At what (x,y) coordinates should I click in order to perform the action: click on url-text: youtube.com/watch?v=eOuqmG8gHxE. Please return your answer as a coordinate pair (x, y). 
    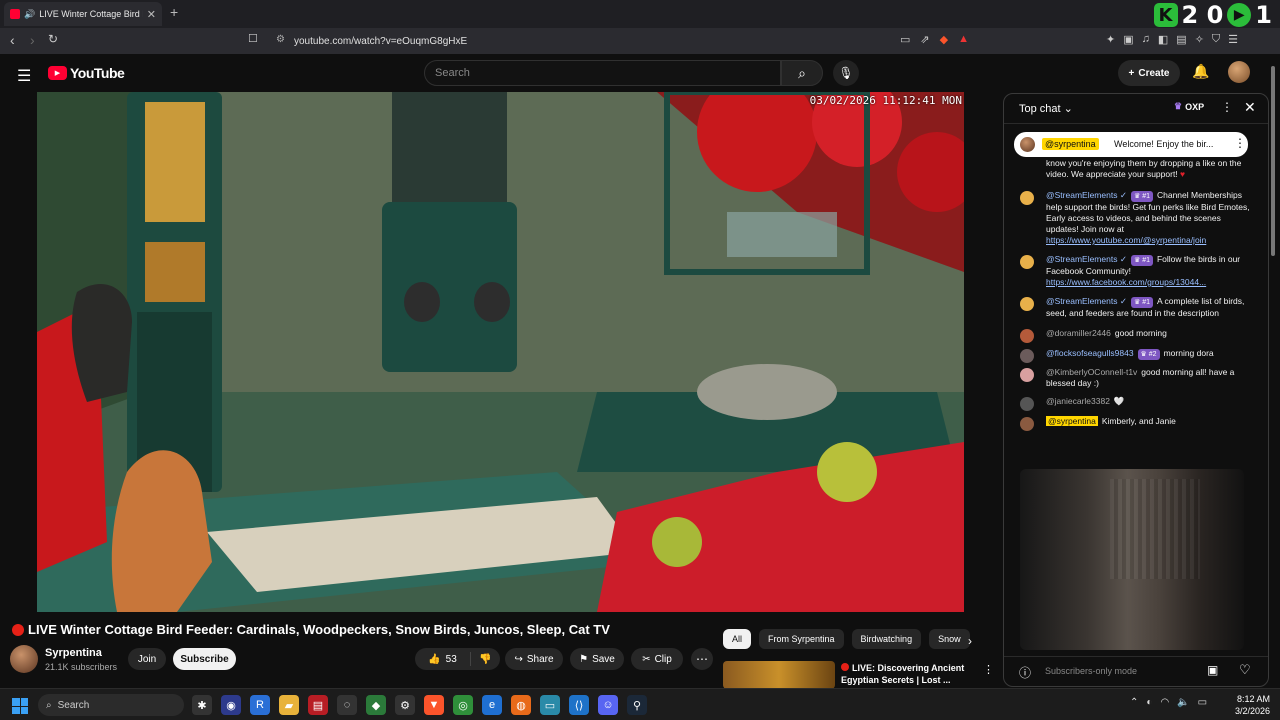
    Looking at the image, I should click on (381, 41).